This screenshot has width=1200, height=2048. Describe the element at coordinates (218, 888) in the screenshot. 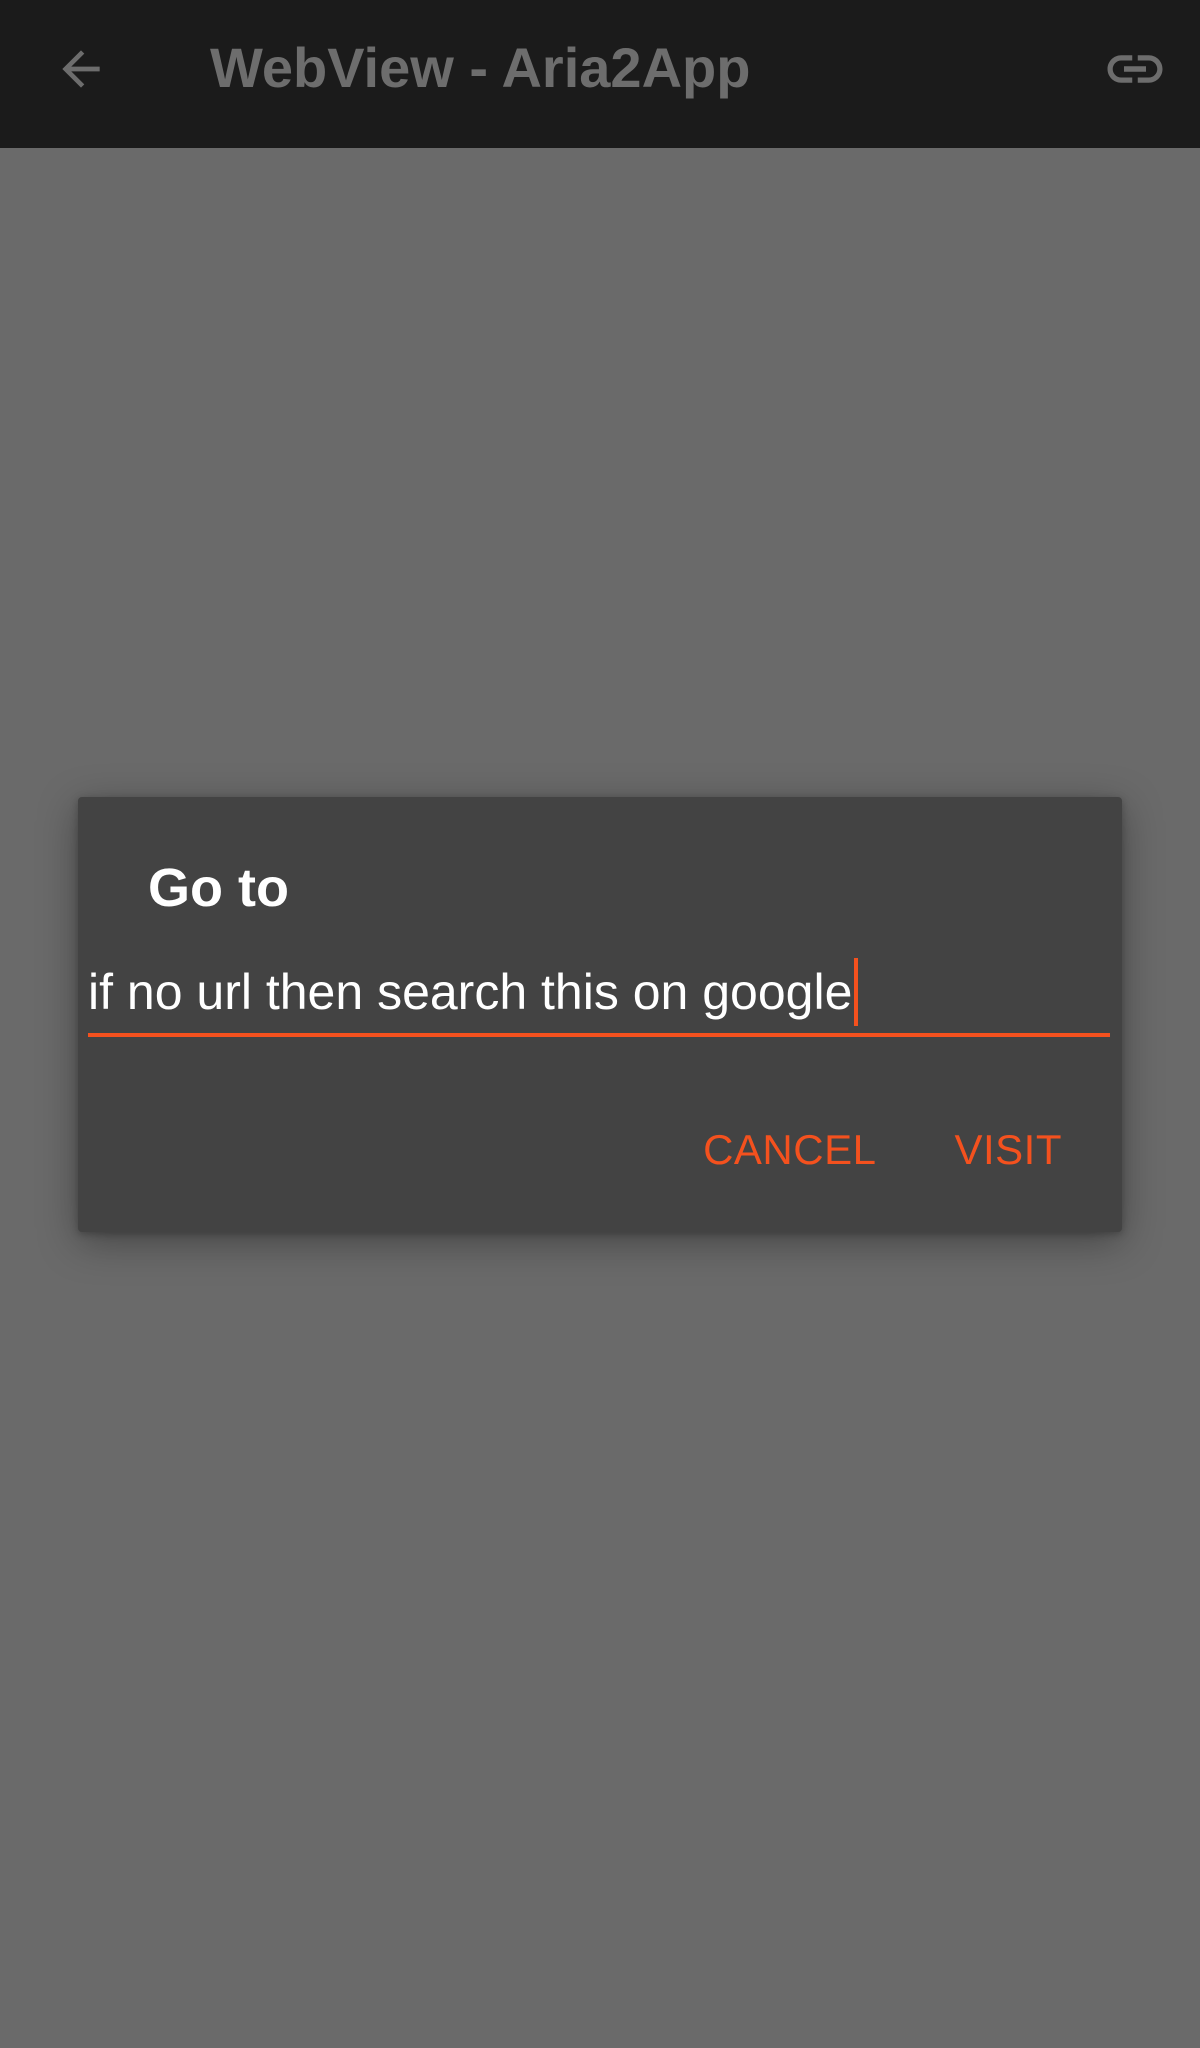

I see `dialog-title: Go to` at that location.